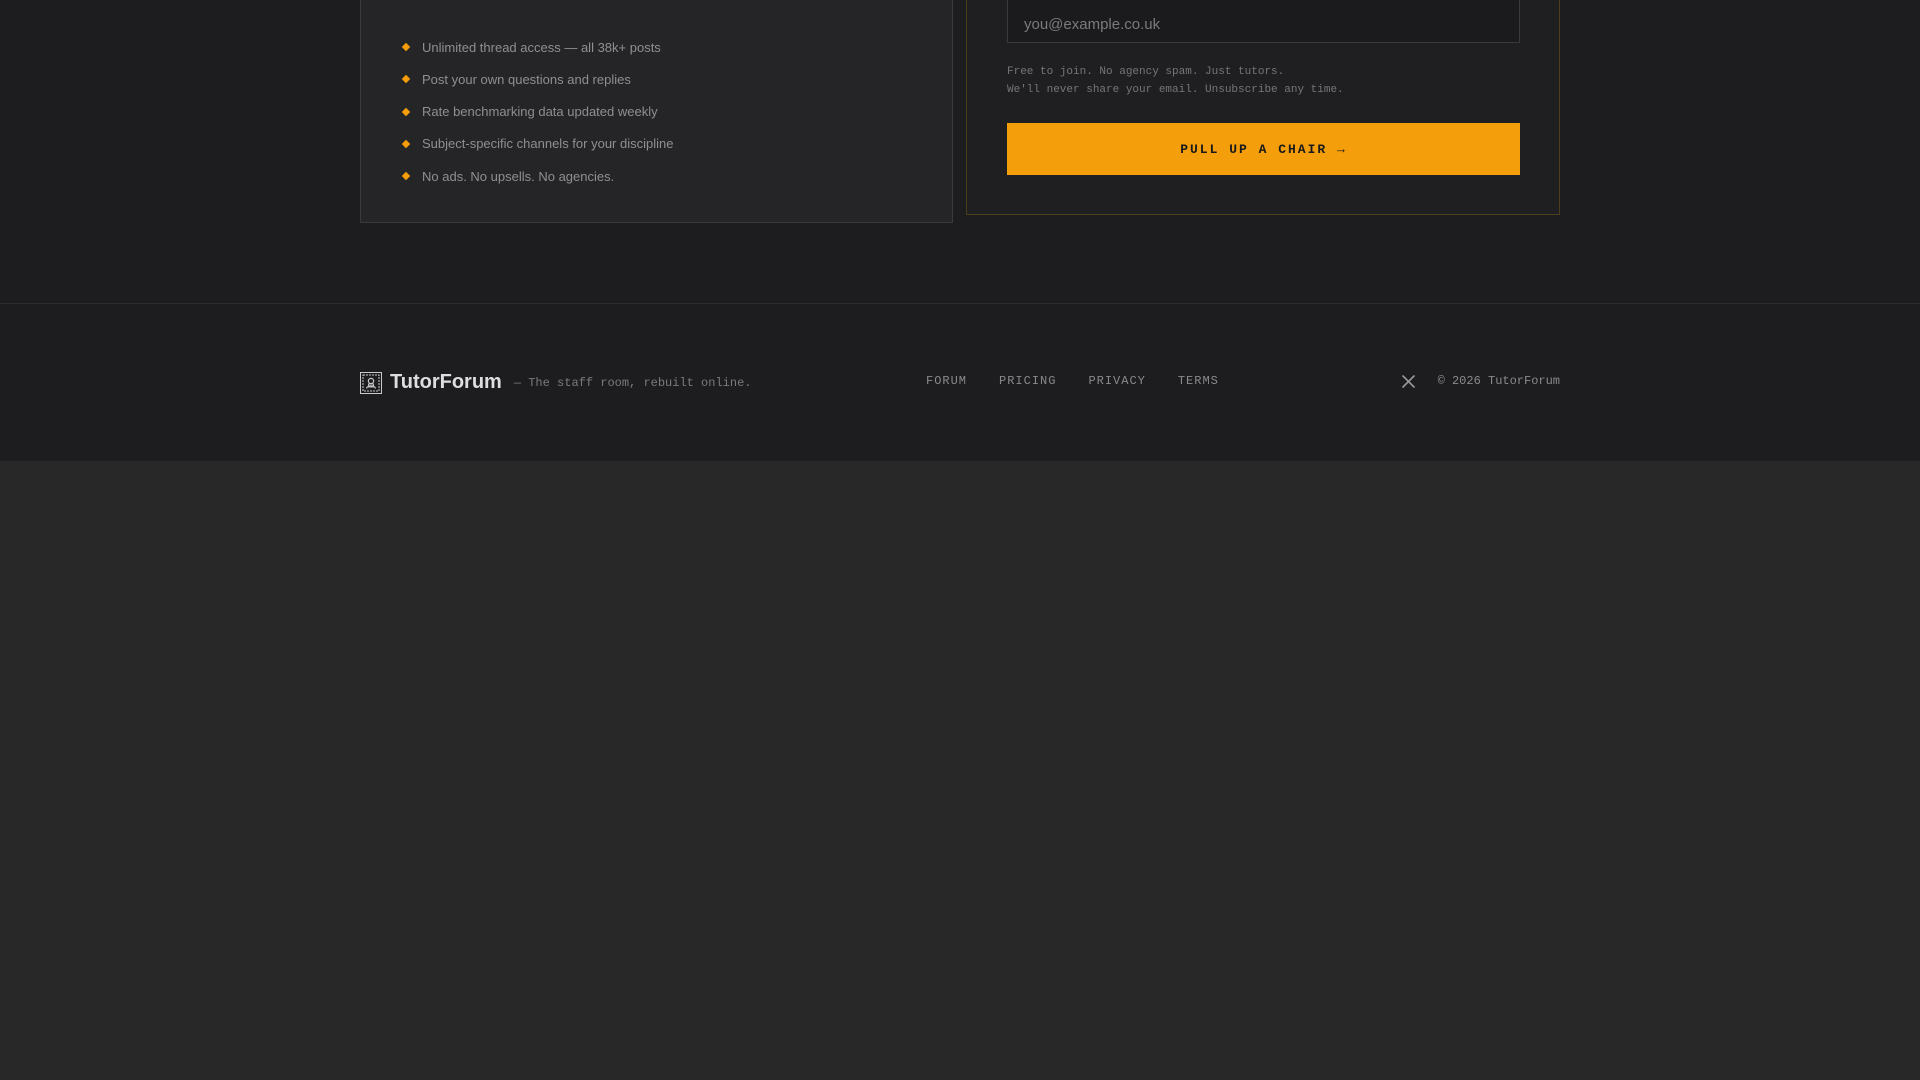 The height and width of the screenshot is (1080, 1920). Describe the element at coordinates (1263, 21) in the screenshot. I see `email-field` at that location.